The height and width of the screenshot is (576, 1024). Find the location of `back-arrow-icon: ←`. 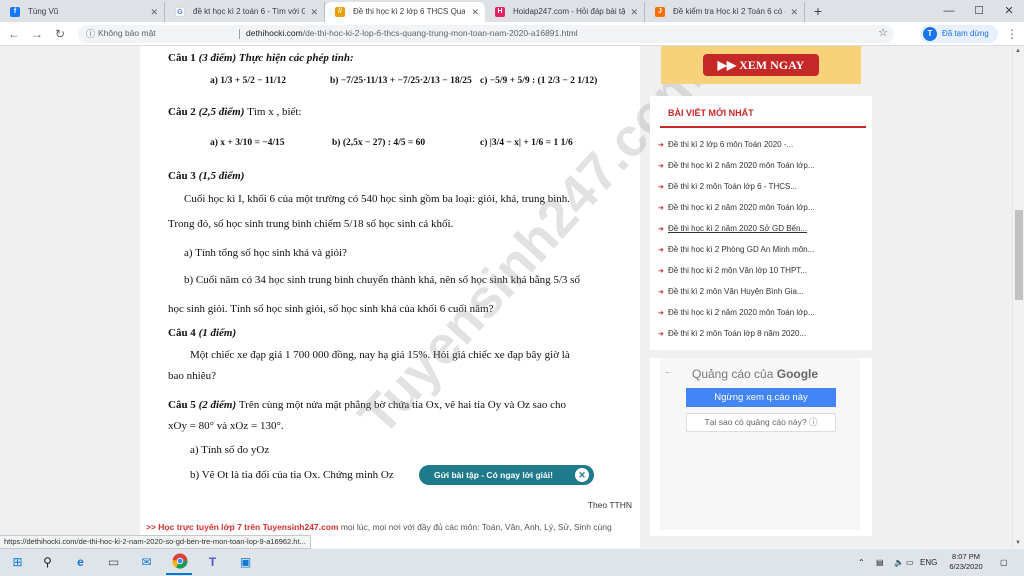

back-arrow-icon: ← is located at coordinates (668, 371).